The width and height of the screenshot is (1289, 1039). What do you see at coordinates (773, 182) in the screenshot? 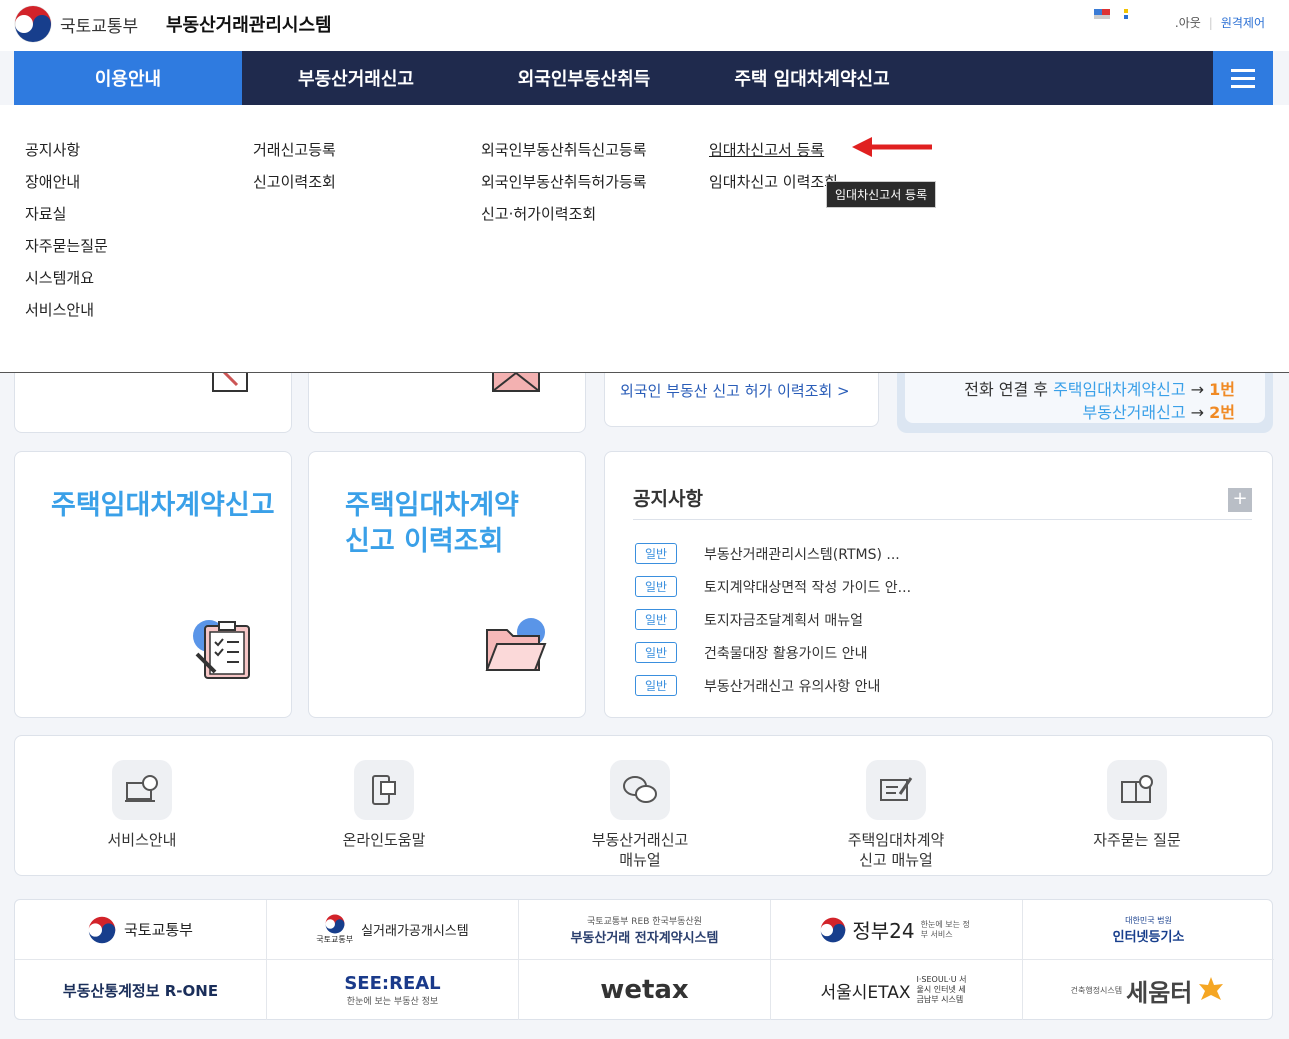
I see `menu-lease-history: 임대차신고 이력조회` at bounding box center [773, 182].